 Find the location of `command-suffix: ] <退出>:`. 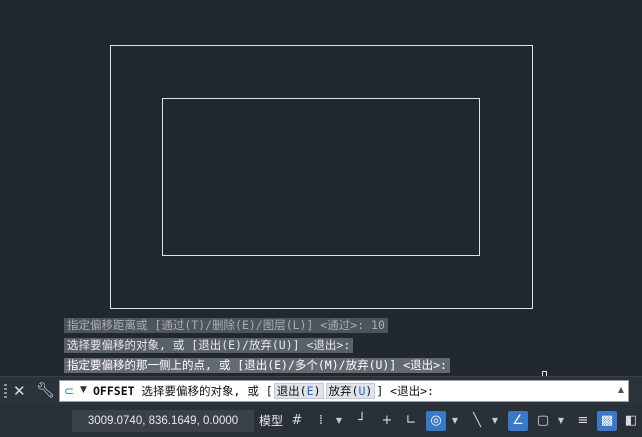

command-suffix: ] <退出>: is located at coordinates (405, 391).